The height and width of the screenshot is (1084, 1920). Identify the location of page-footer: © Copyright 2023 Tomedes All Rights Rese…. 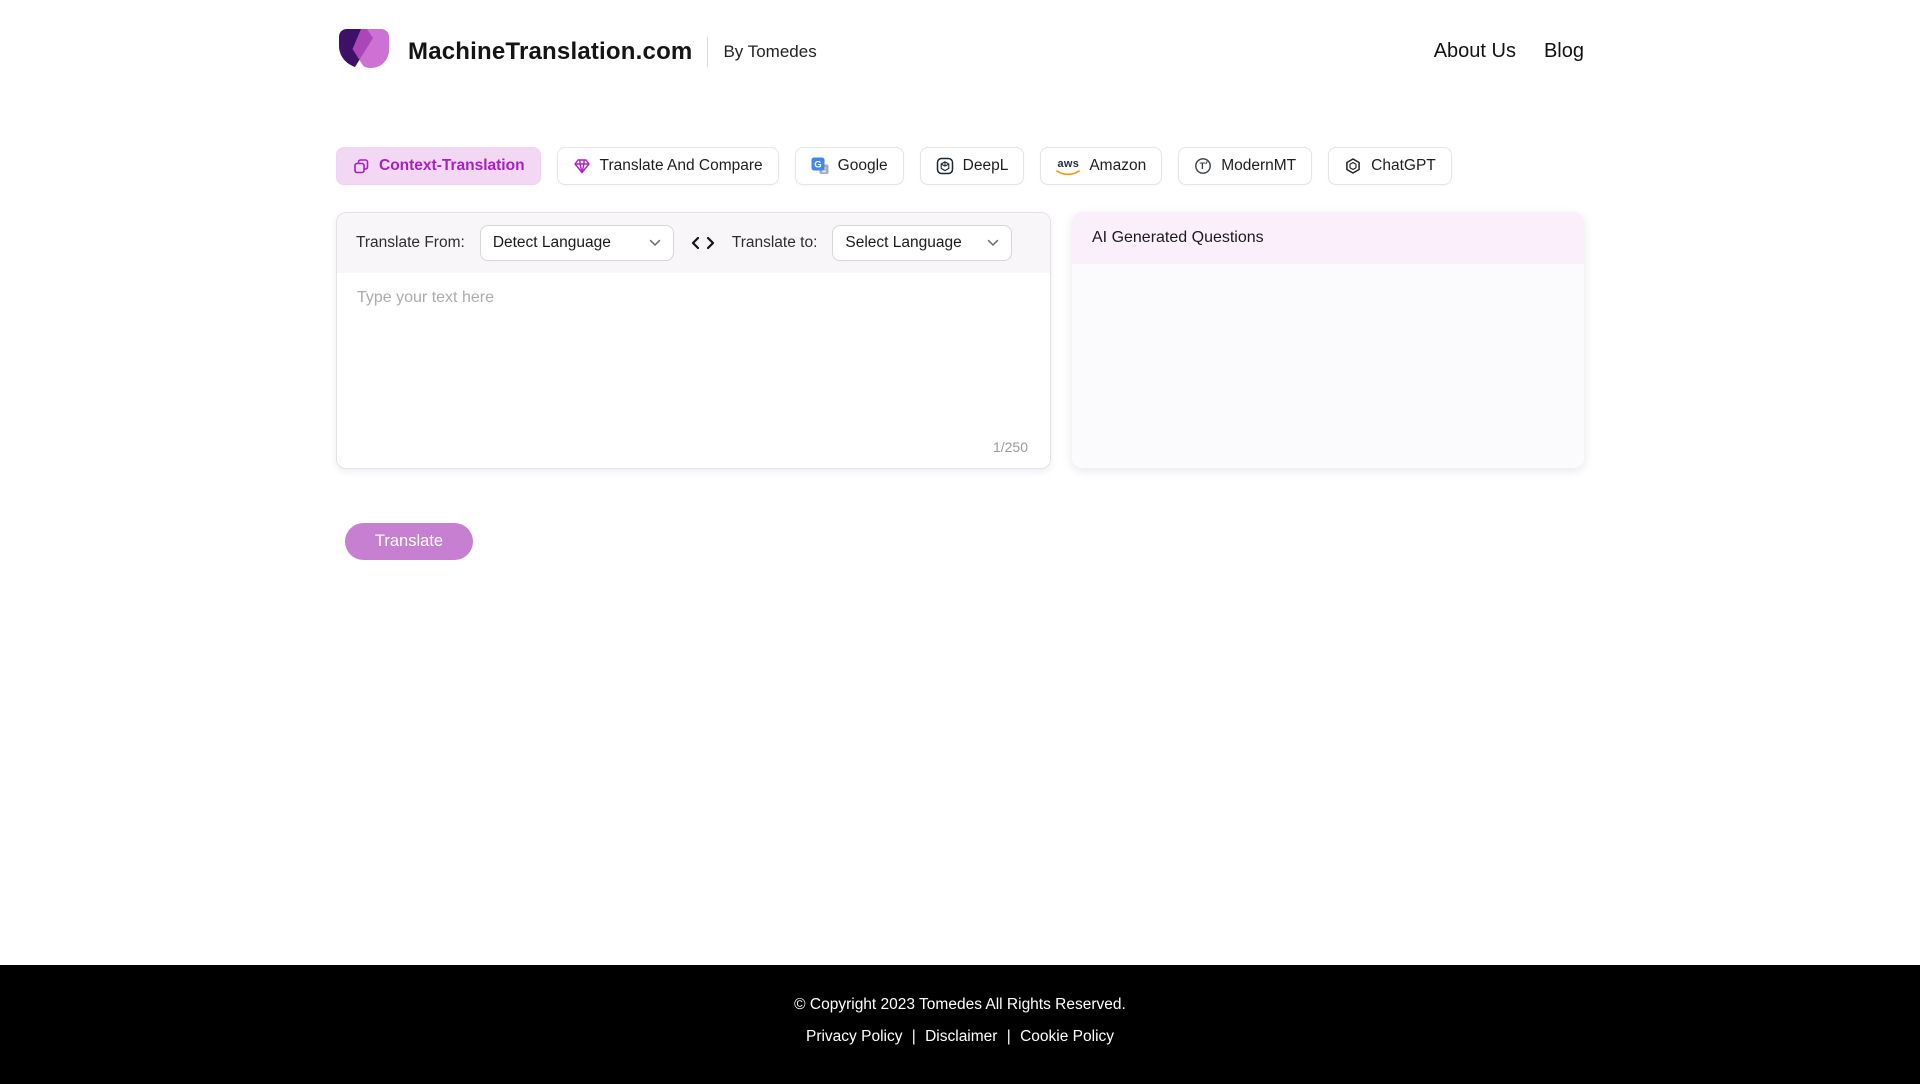
(960, 1024).